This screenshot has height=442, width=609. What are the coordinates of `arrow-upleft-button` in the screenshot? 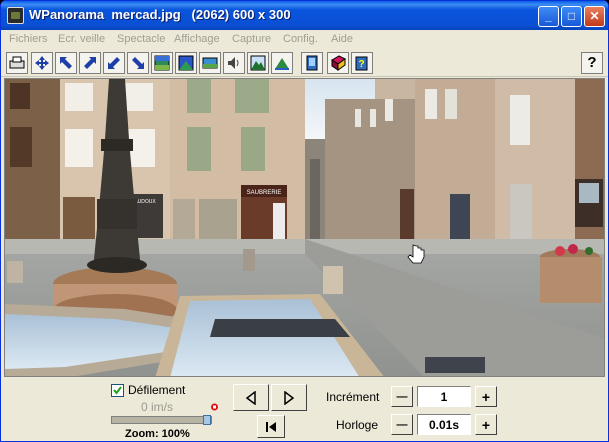 It's located at (66, 63).